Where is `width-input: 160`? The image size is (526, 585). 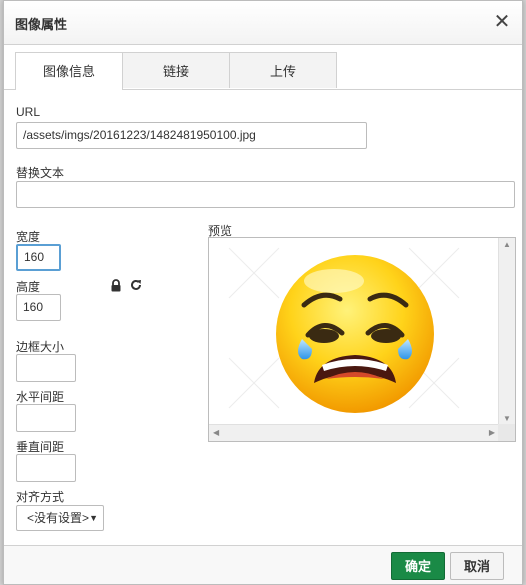
width-input: 160 is located at coordinates (38, 257).